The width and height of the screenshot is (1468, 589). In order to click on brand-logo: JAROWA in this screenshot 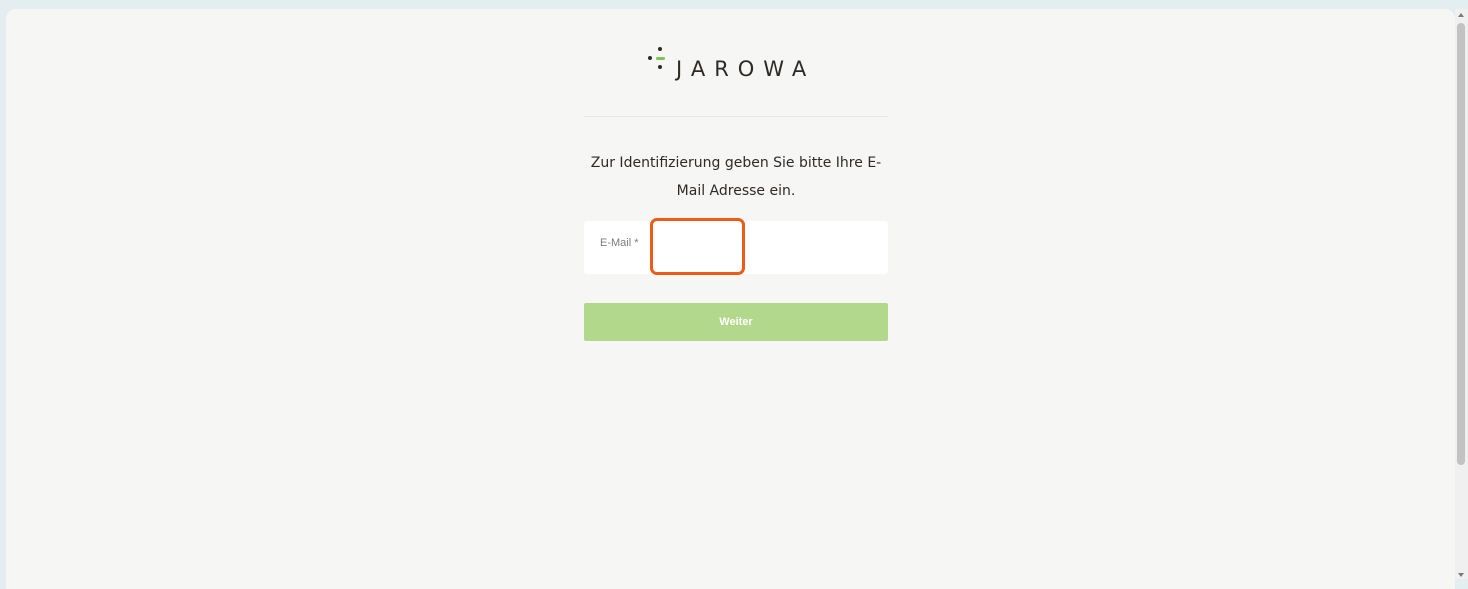, I will do `click(730, 64)`.